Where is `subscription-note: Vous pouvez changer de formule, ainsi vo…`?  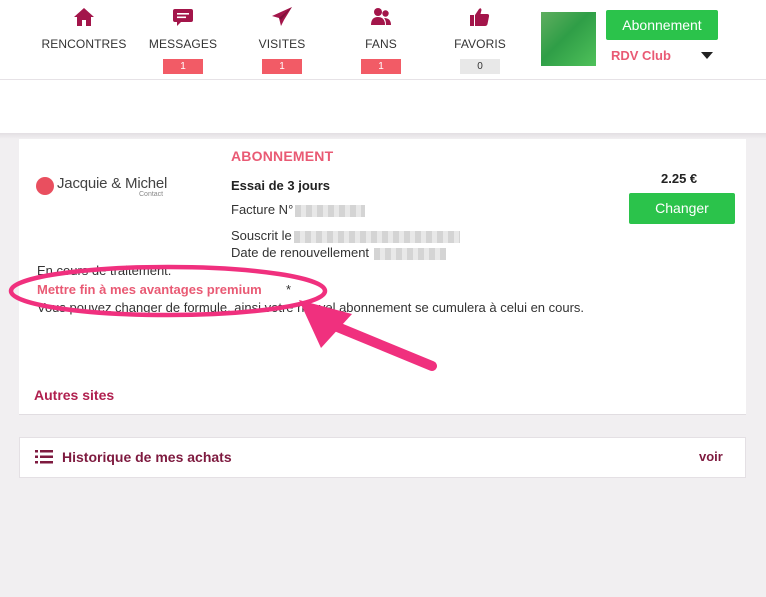
subscription-note: Vous pouvez changer de formule, ainsi vo… is located at coordinates (311, 307).